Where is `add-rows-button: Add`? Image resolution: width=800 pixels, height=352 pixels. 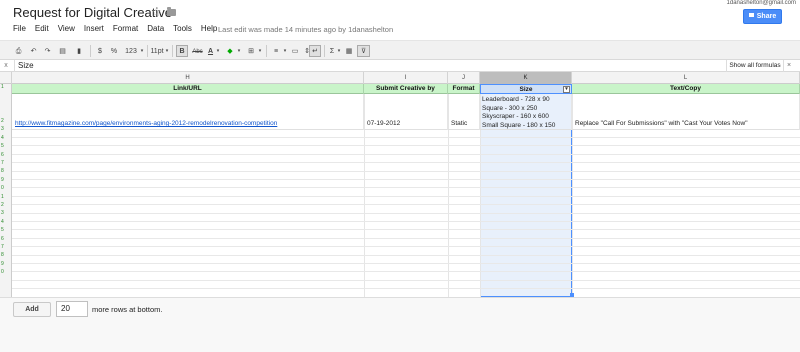 add-rows-button: Add is located at coordinates (32, 309).